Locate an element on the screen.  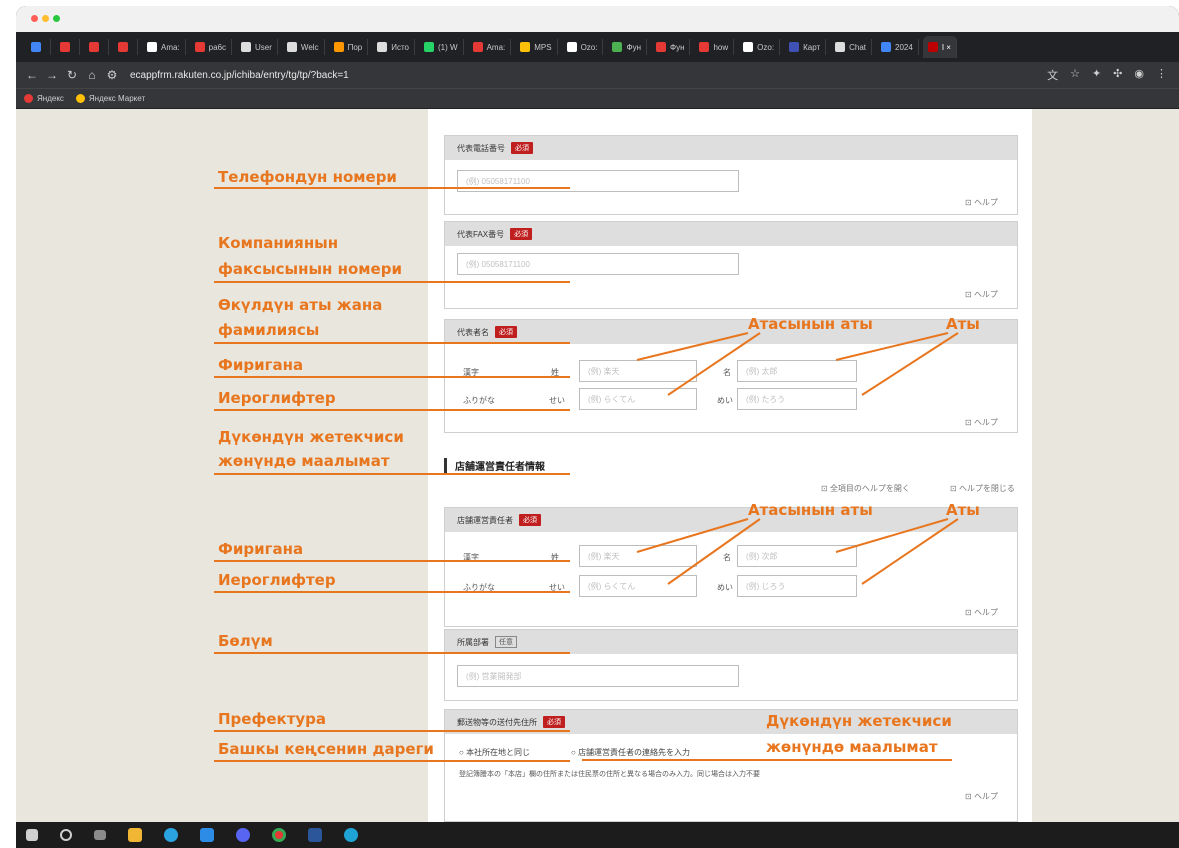
close-window-dot is located at coordinates (34, 18).